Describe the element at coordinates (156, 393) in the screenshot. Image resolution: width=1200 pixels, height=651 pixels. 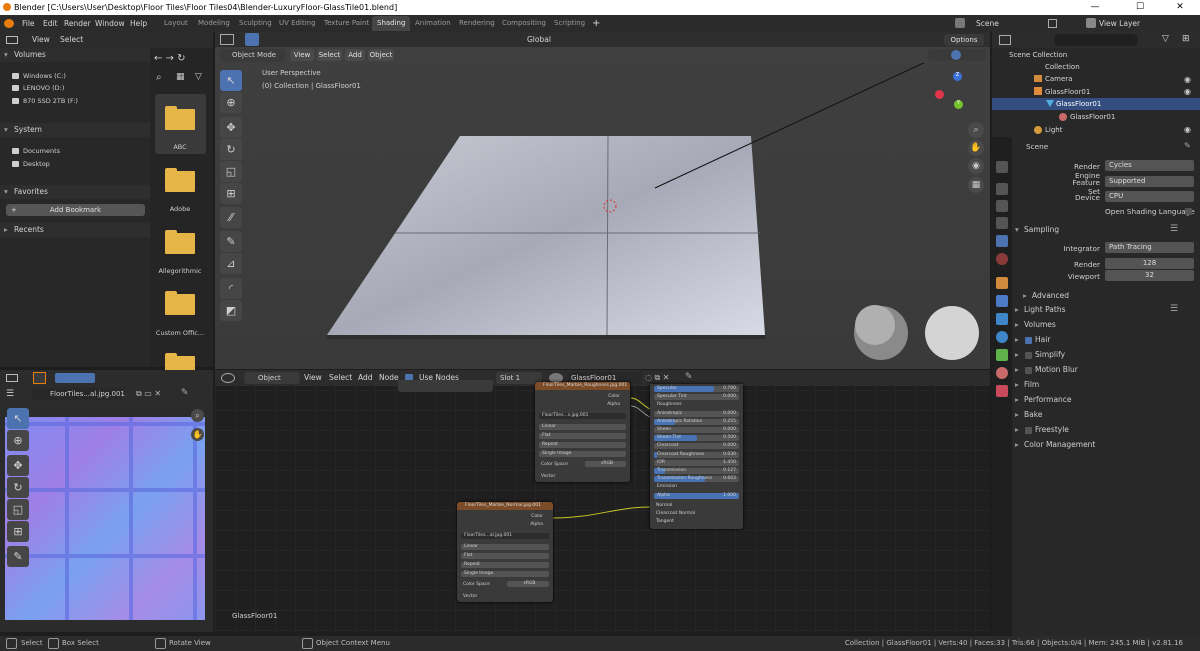
I see `image-actions-icons: ⧉ ▭ ✕` at that location.